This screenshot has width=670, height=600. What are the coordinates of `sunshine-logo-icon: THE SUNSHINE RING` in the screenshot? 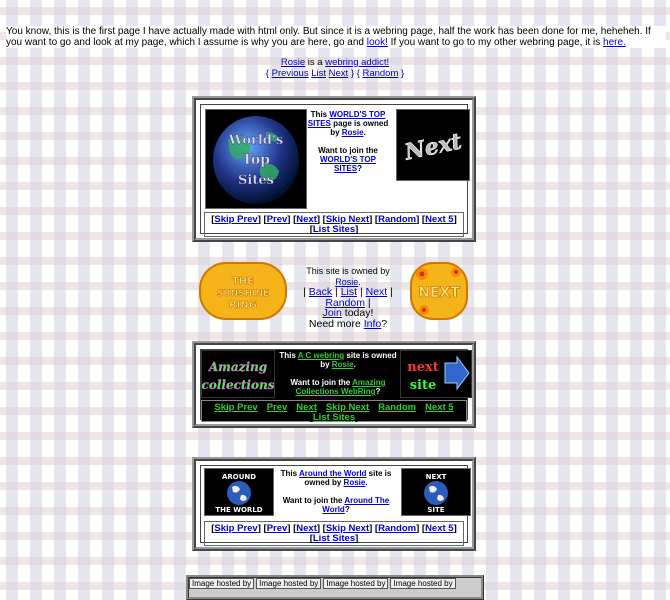 It's located at (243, 291).